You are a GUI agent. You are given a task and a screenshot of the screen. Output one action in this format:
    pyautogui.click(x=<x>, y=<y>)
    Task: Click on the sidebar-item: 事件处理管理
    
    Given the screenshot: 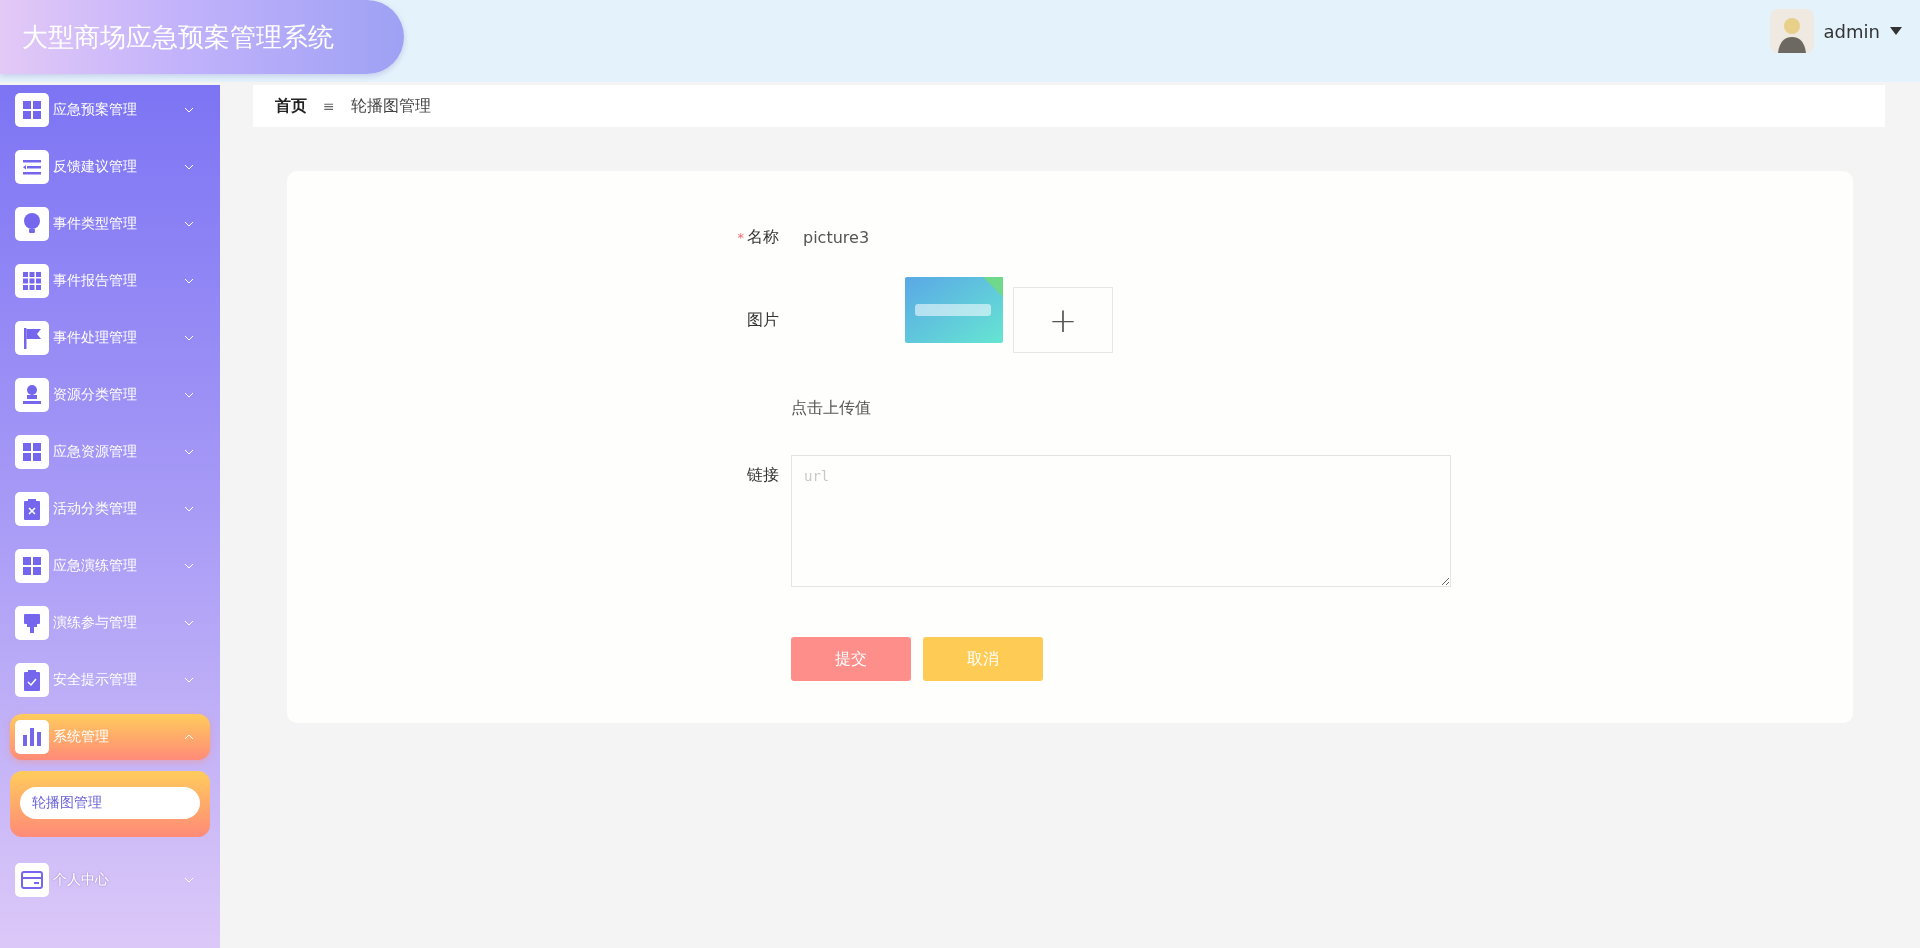 What is the action you would take?
    pyautogui.click(x=110, y=338)
    